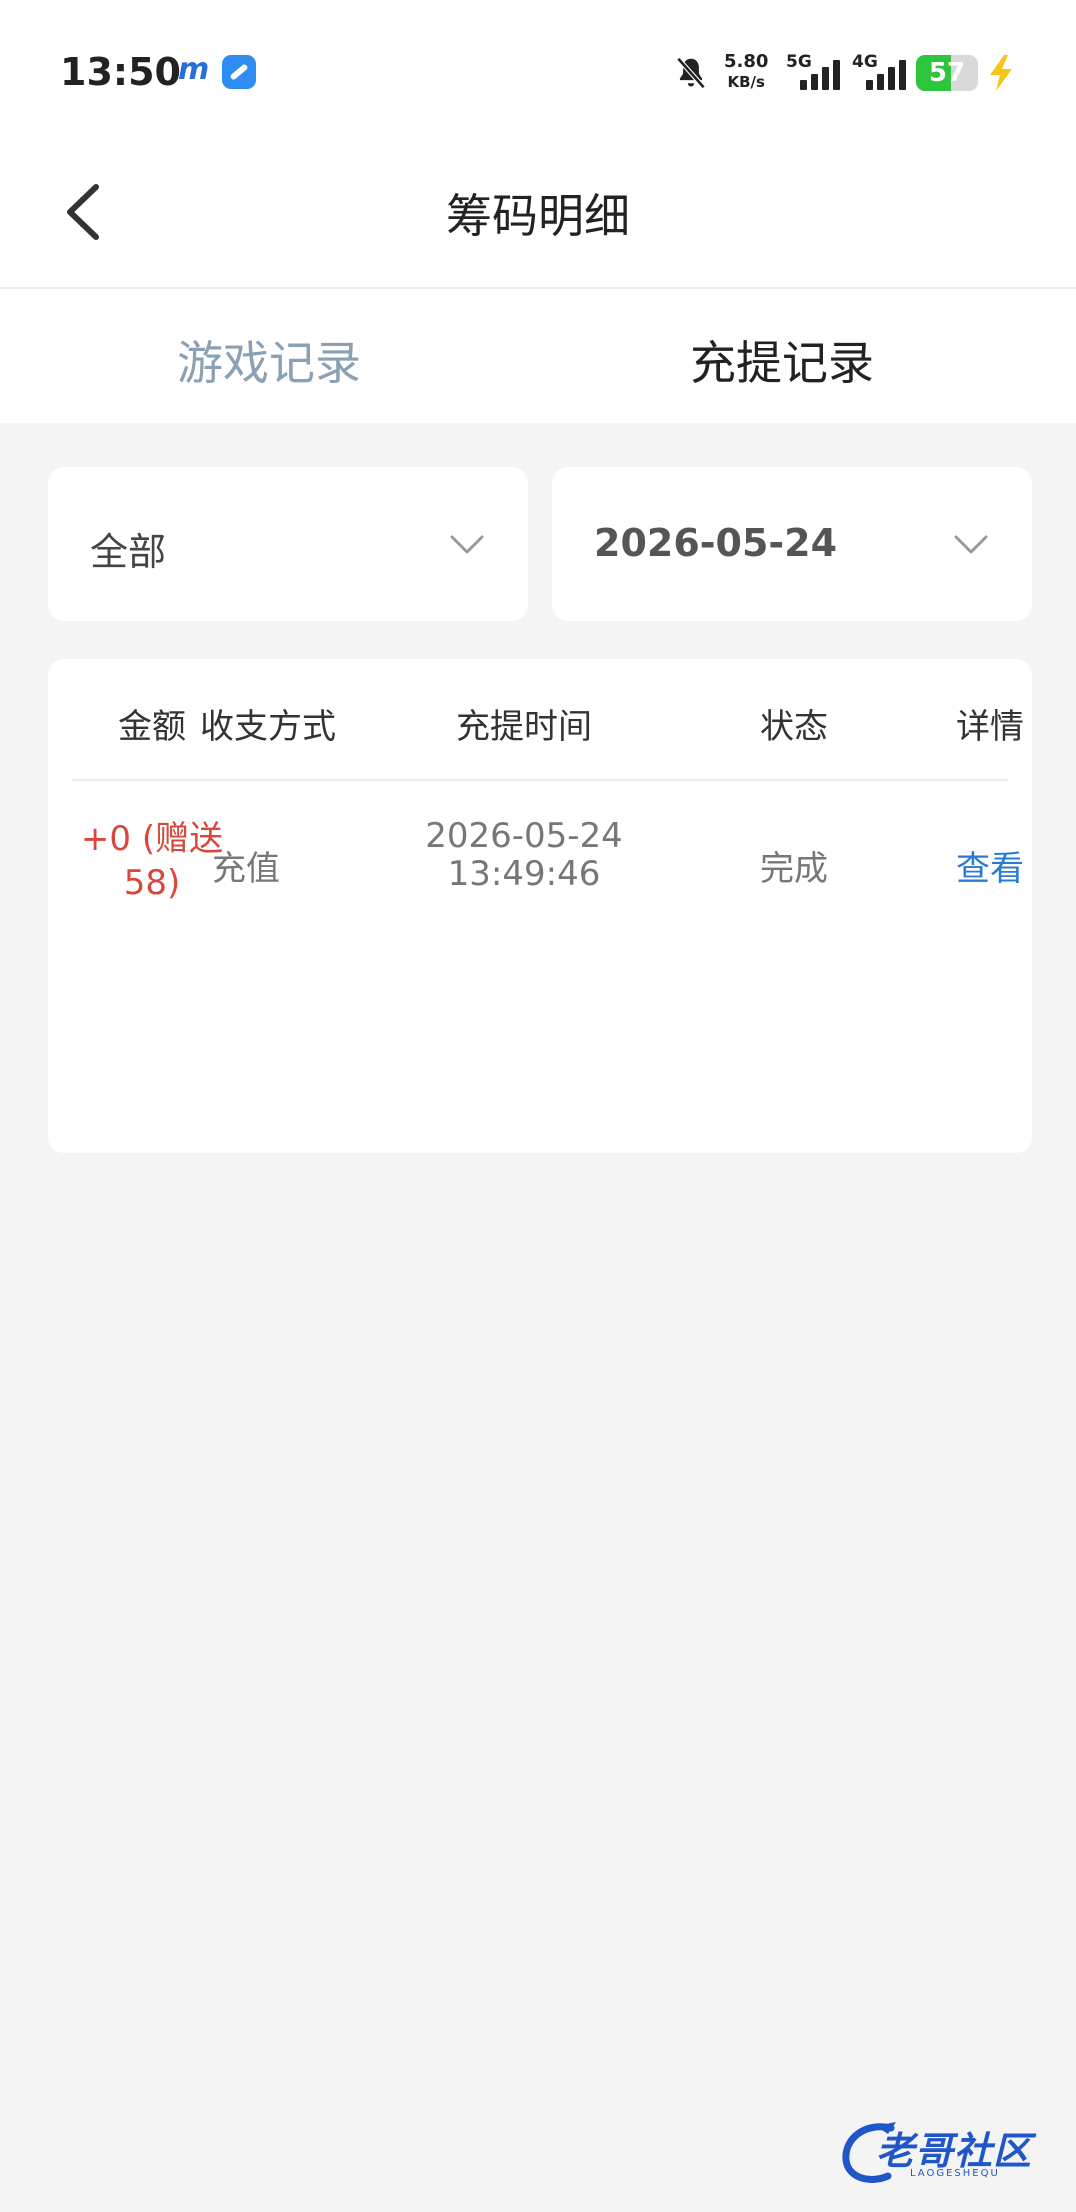 Image resolution: width=1076 pixels, height=2212 pixels. I want to click on date-filter-select: 2026-05-24, so click(792, 544).